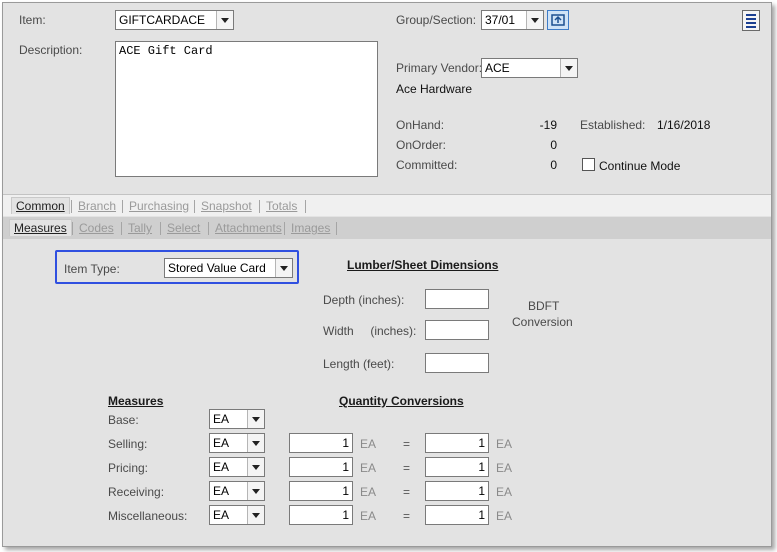  Describe the element at coordinates (553, 145) in the screenshot. I see `onorder-value: 0` at that location.